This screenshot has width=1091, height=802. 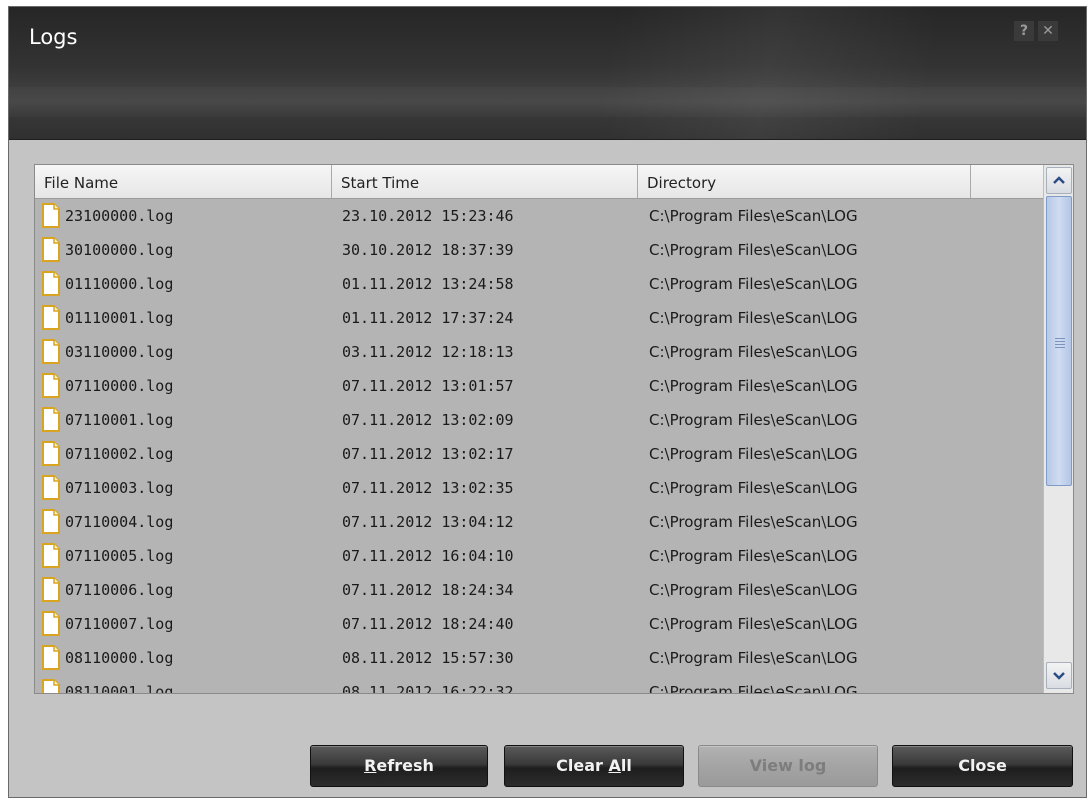 I want to click on scroll-down-button, so click(x=1059, y=675).